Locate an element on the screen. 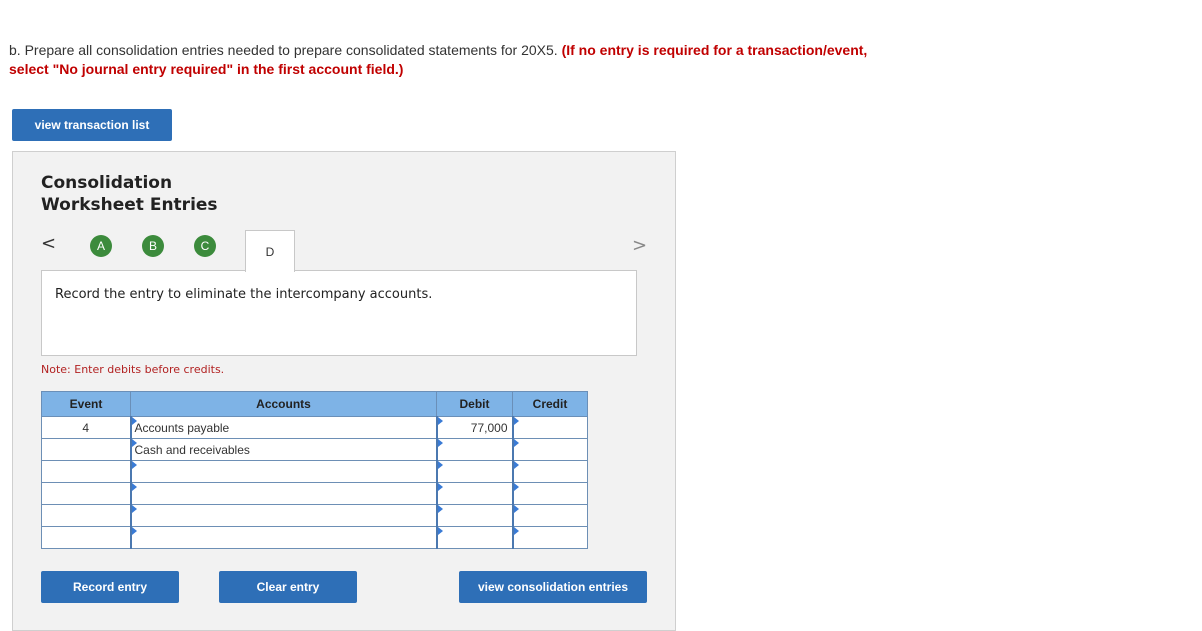  header-accounts: Accounts is located at coordinates (283, 404).